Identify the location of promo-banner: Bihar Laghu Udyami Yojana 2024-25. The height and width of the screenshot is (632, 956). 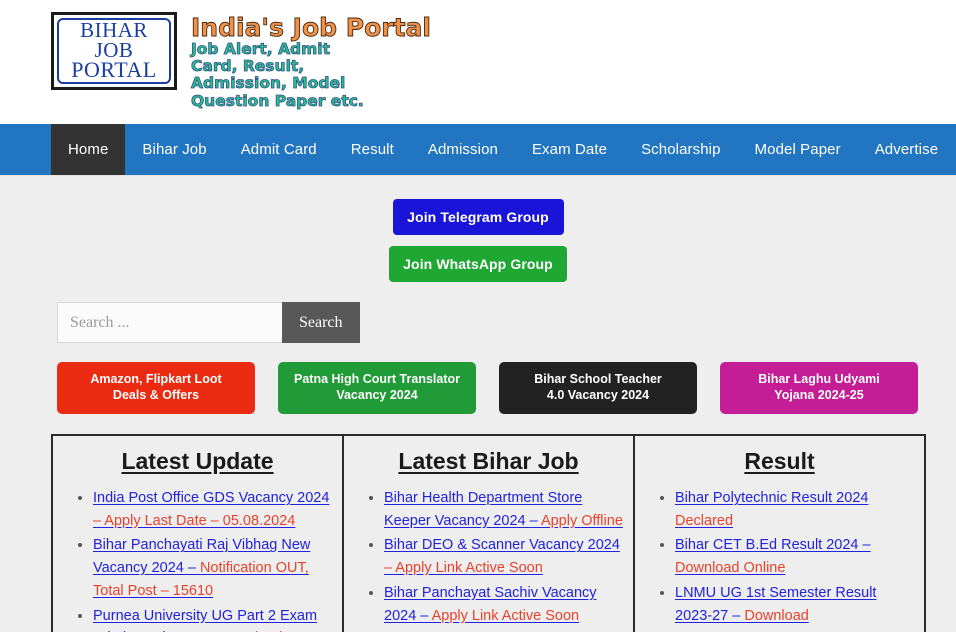
(819, 388).